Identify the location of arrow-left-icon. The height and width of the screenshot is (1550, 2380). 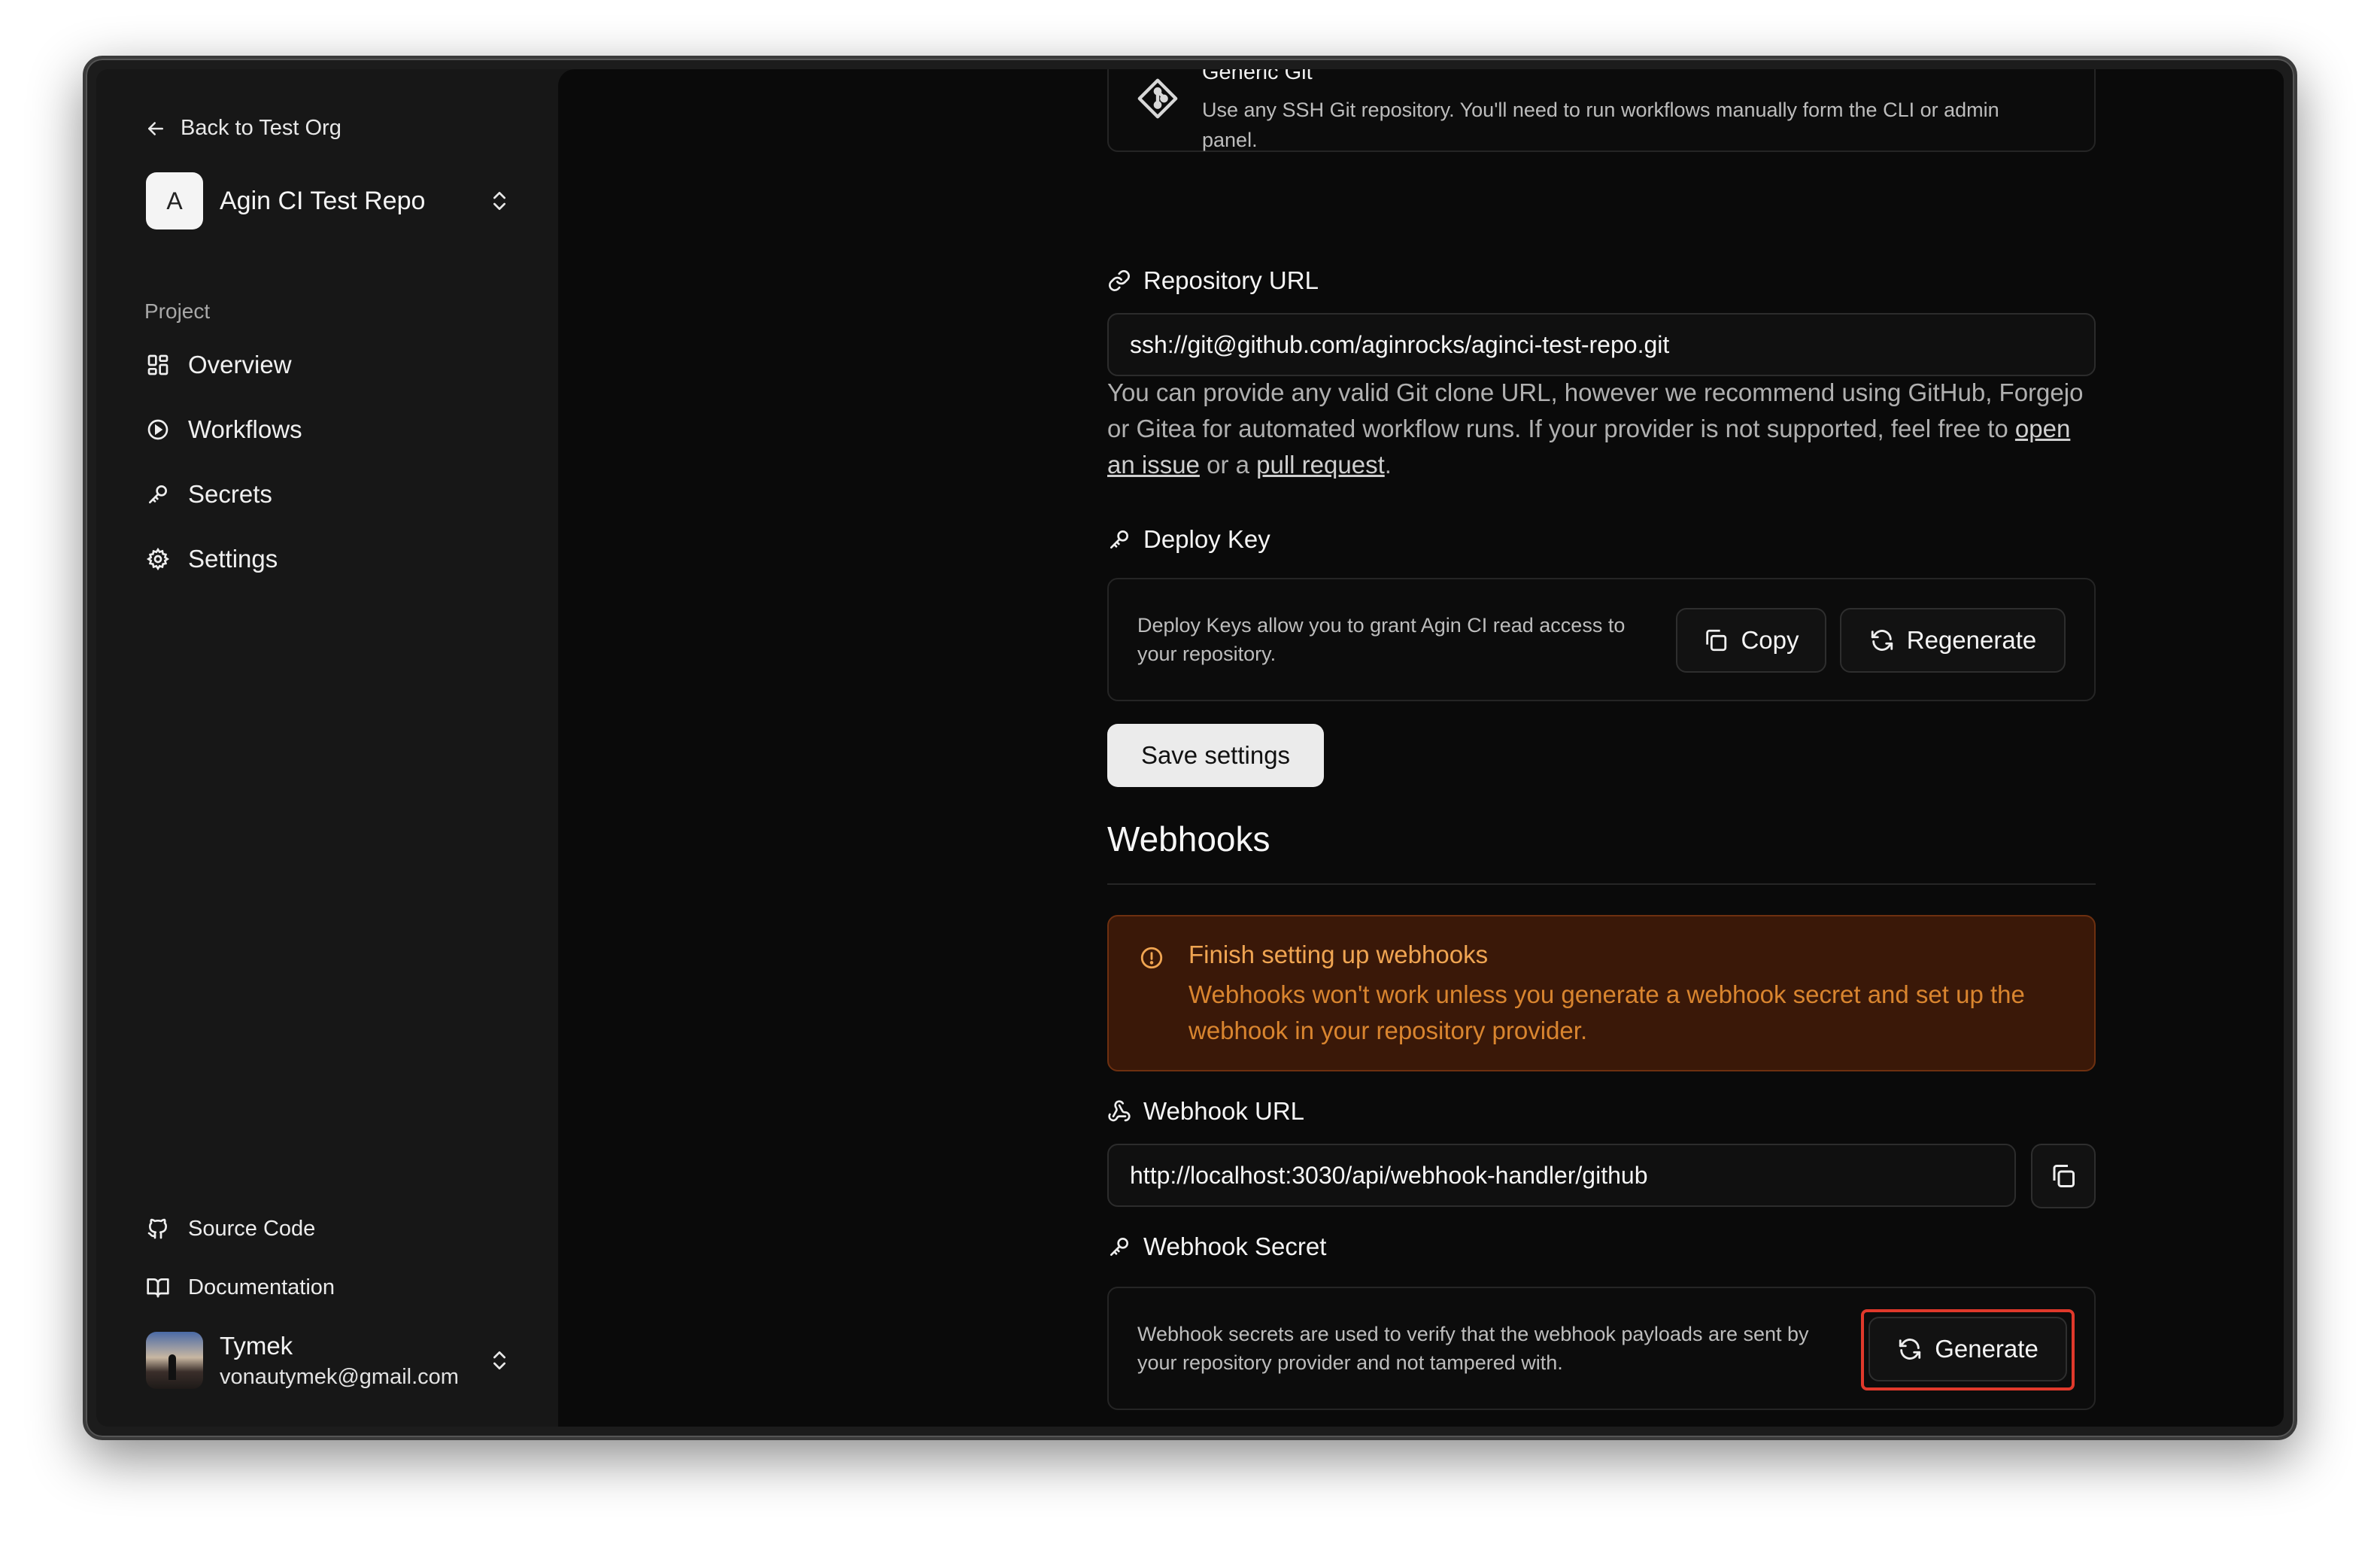
(155, 128).